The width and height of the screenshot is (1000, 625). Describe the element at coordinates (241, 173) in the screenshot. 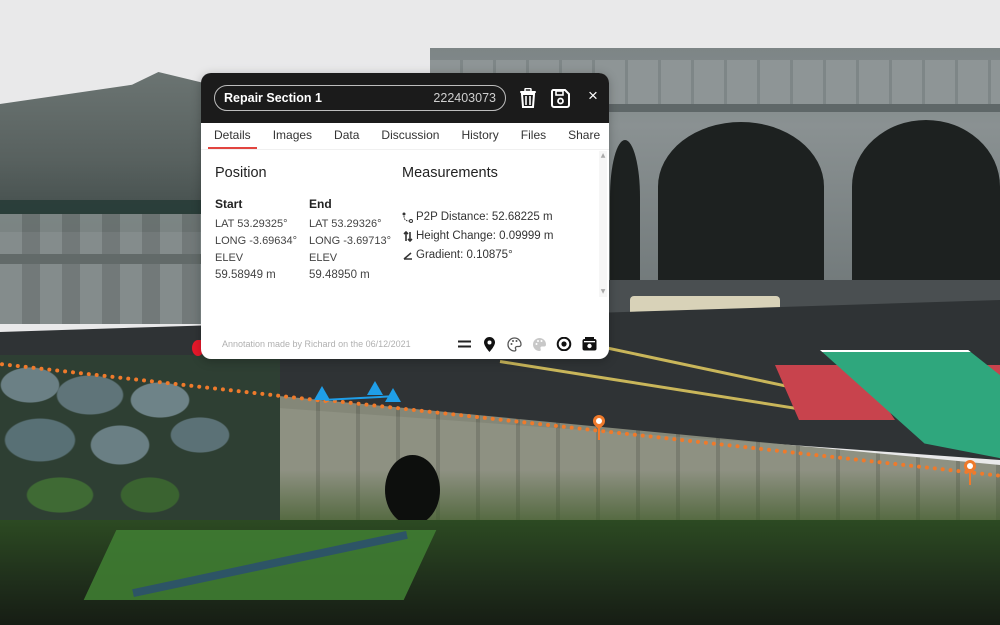

I see `position-heading: Position` at that location.